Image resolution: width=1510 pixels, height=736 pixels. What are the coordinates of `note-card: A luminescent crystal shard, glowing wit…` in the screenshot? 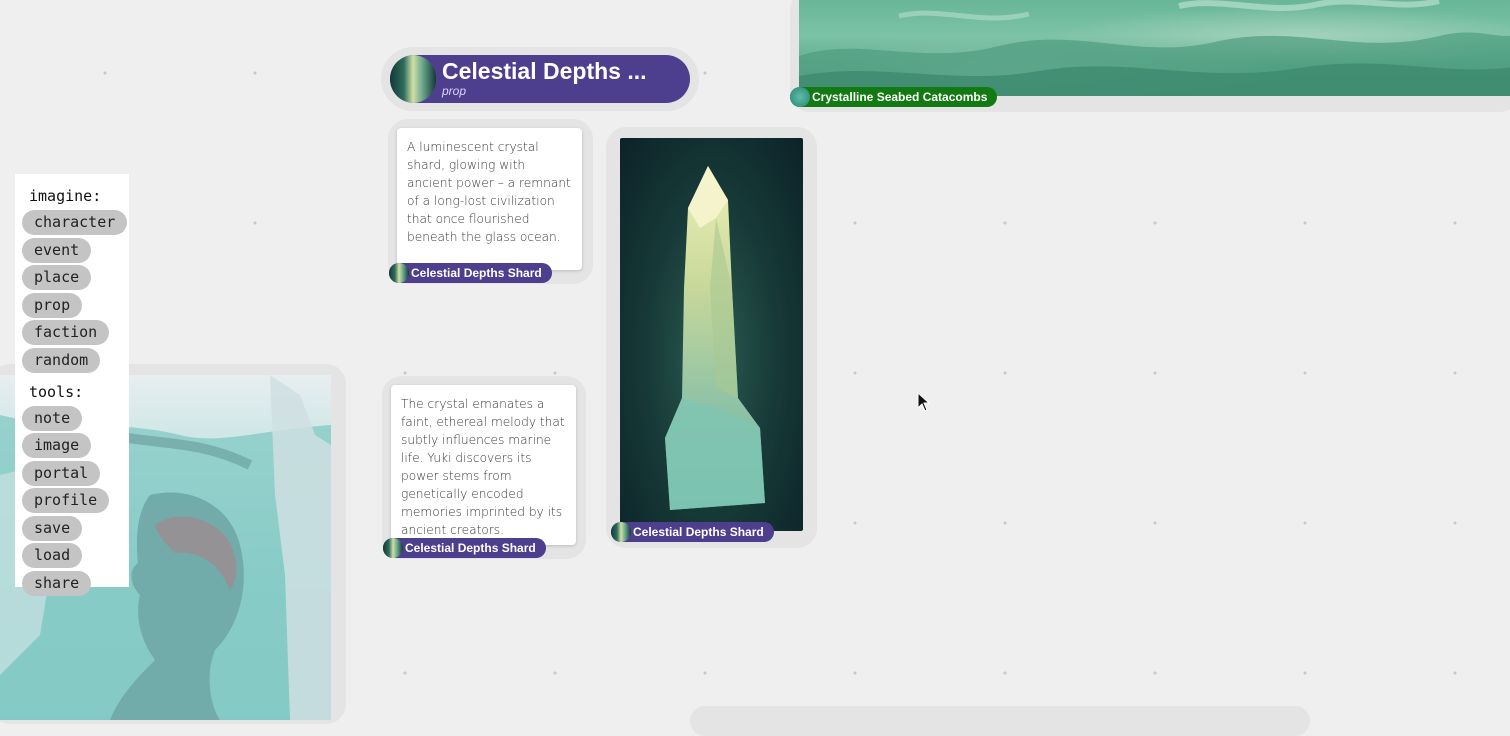 It's located at (489, 199).